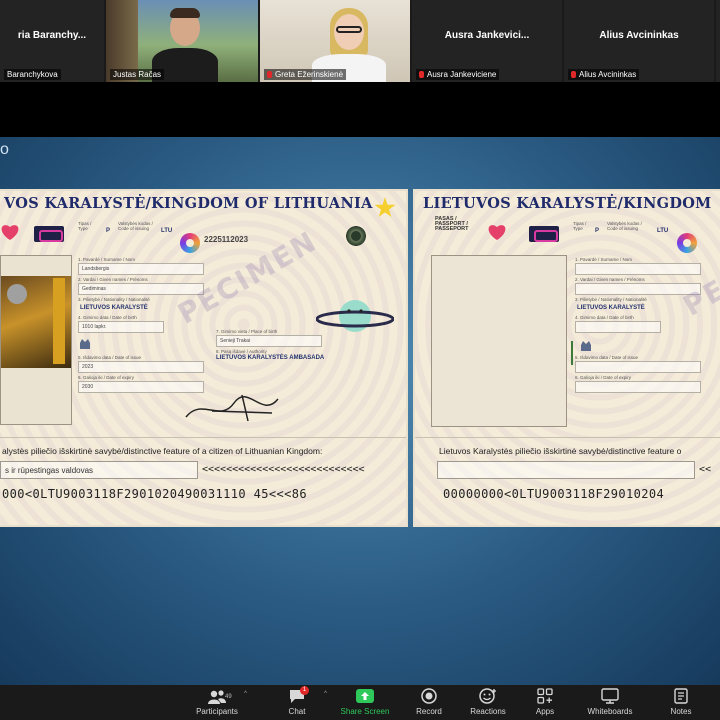 The image size is (720, 720). Describe the element at coordinates (610, 697) in the screenshot. I see `whiteboard-icon` at that location.